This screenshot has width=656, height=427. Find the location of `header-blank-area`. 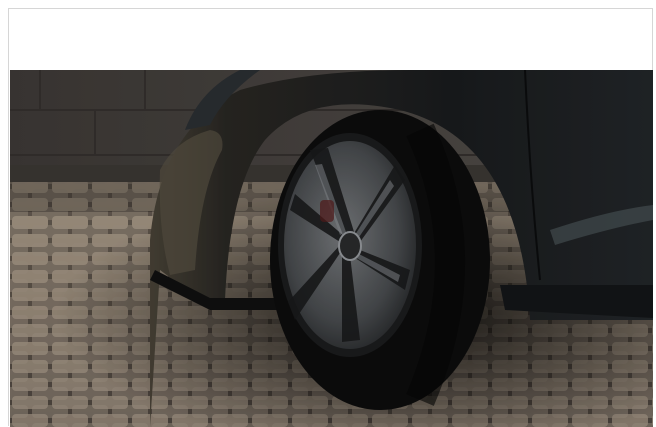

header-blank-area is located at coordinates (330, 39).